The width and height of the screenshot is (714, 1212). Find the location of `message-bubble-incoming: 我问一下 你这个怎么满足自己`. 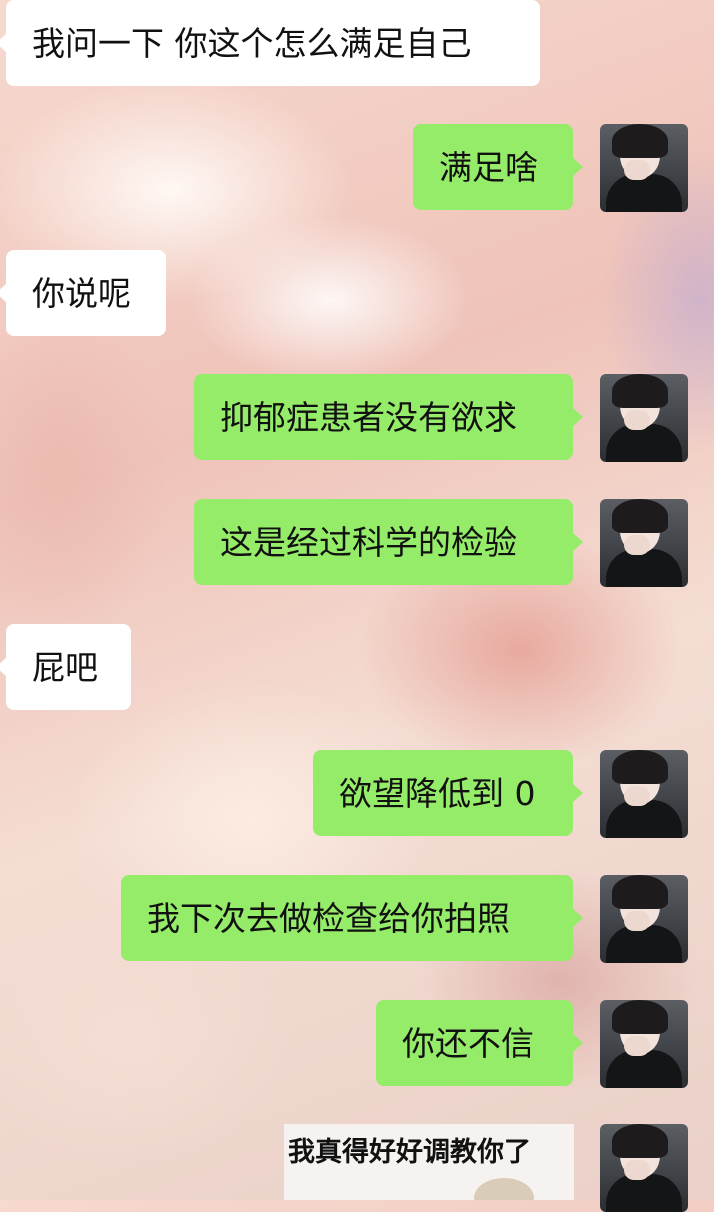

message-bubble-incoming: 我问一下 你这个怎么满足自己 is located at coordinates (270, 43).